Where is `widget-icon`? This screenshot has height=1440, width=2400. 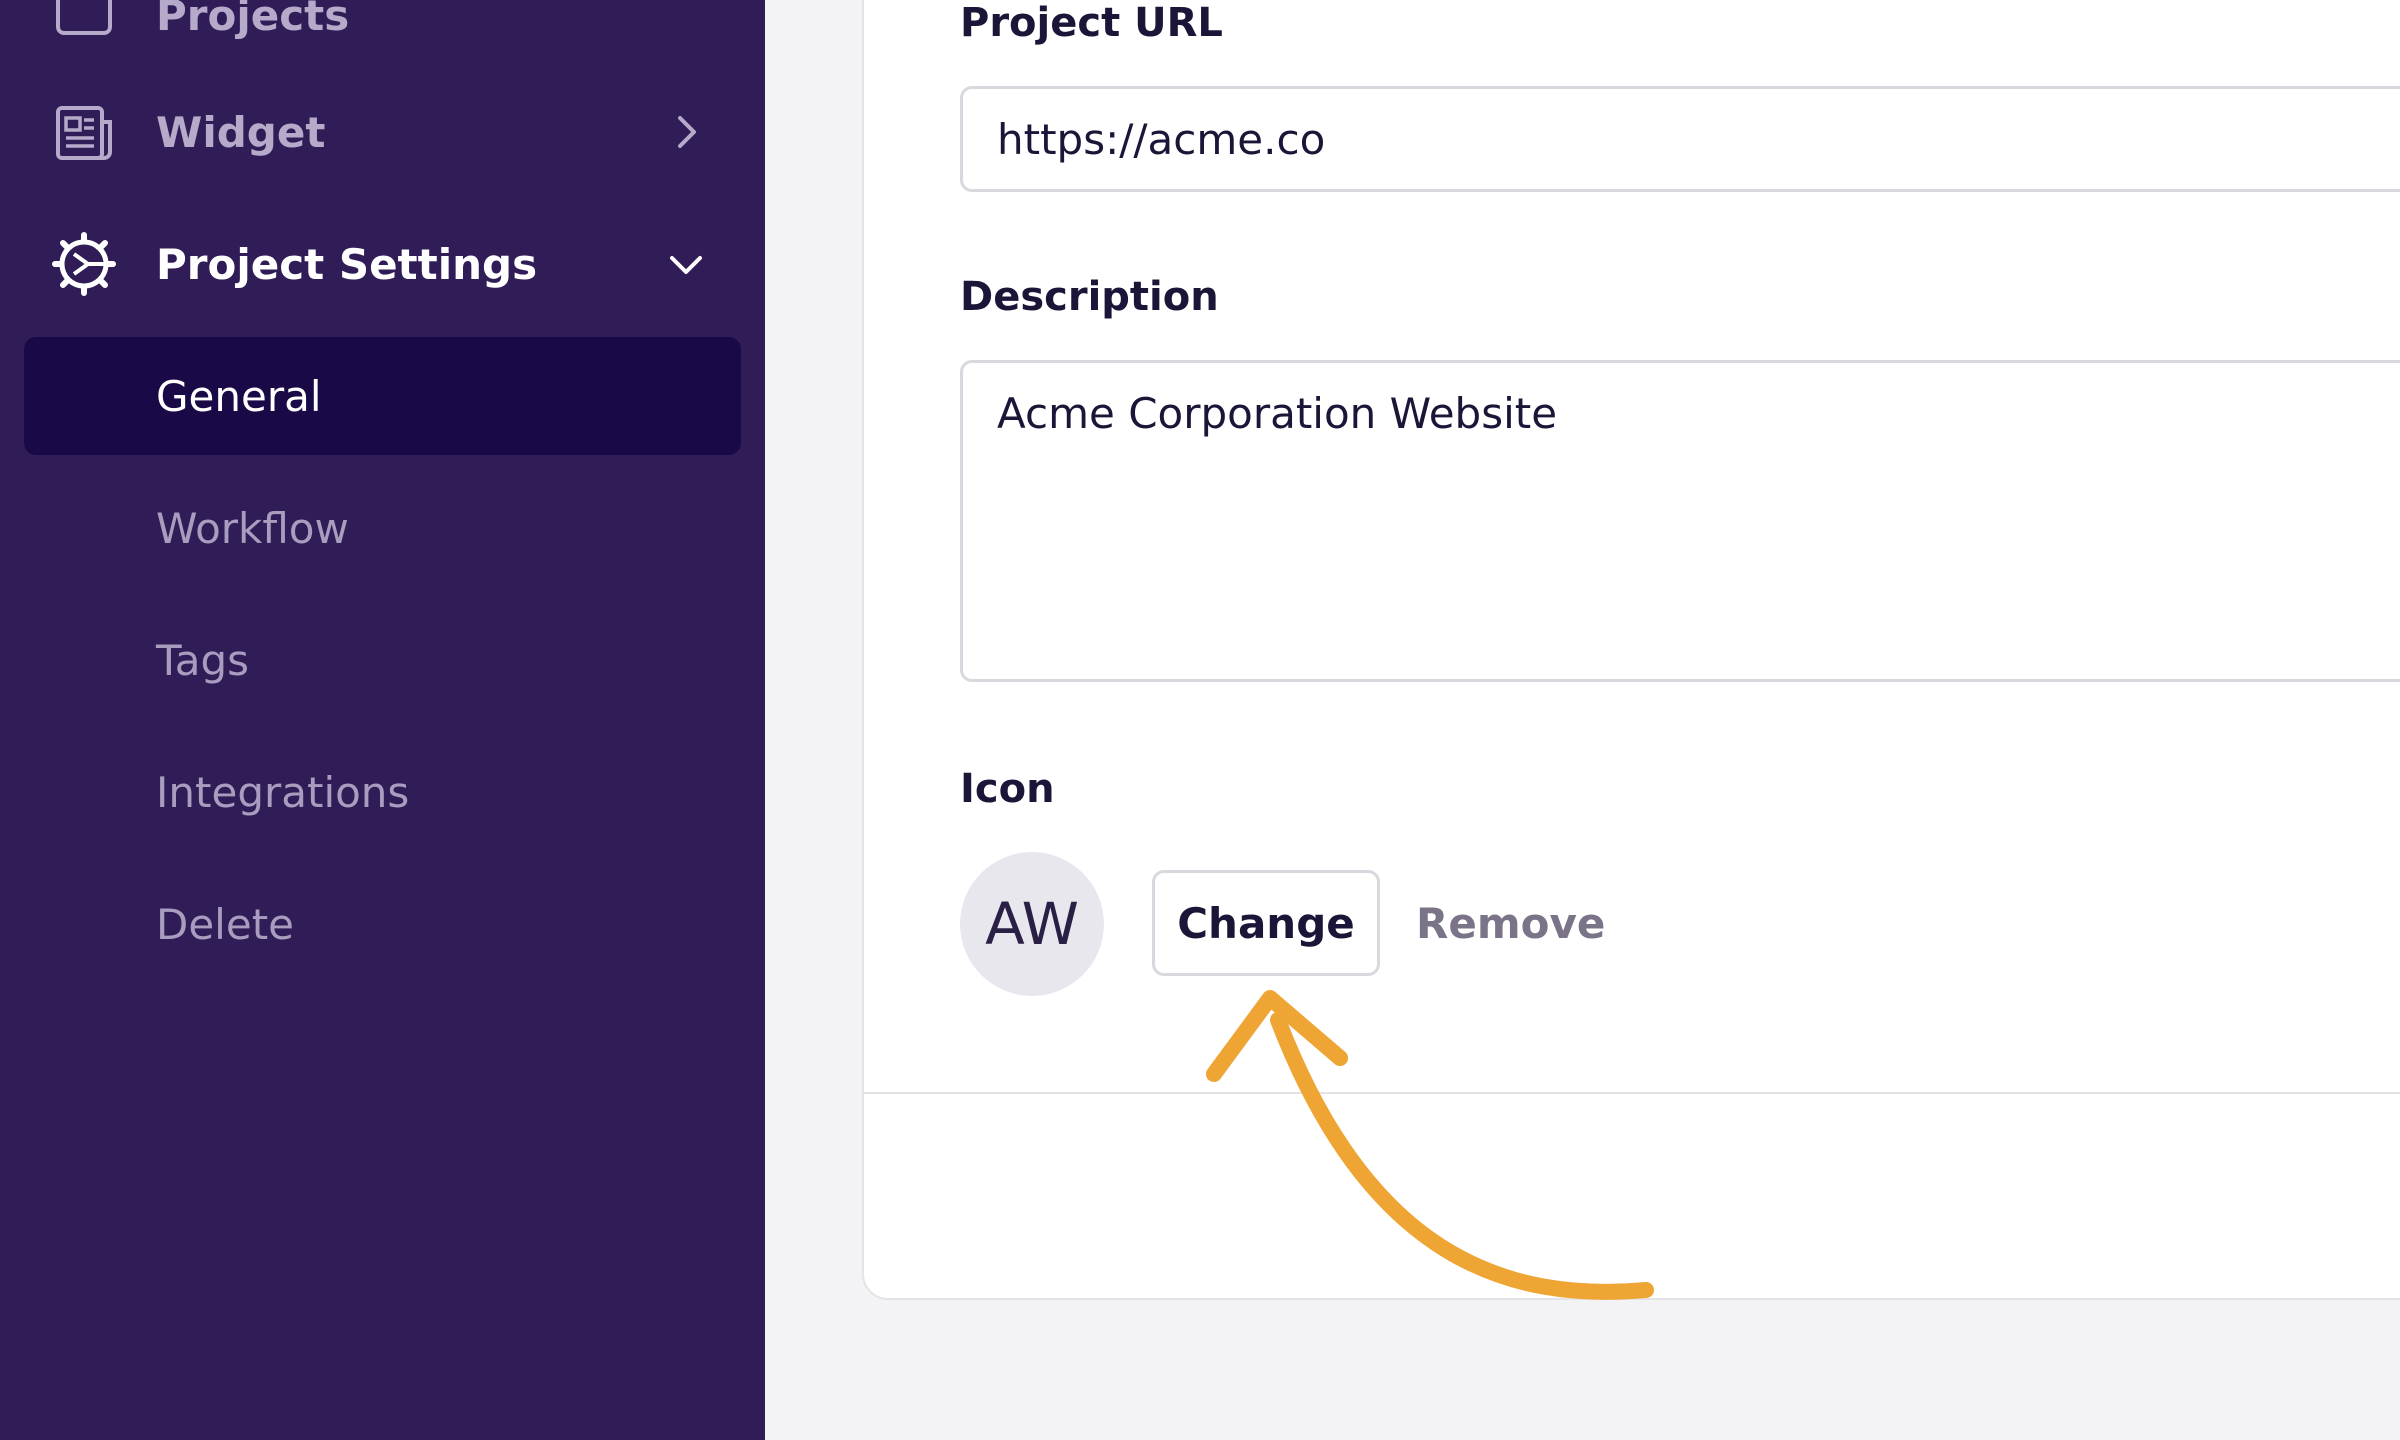 widget-icon is located at coordinates (84, 132).